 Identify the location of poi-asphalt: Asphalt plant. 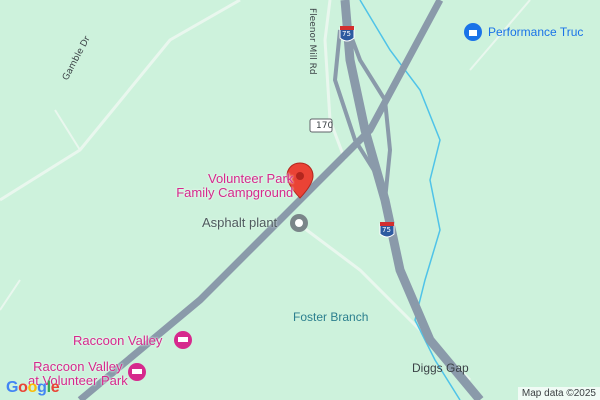
(239, 222).